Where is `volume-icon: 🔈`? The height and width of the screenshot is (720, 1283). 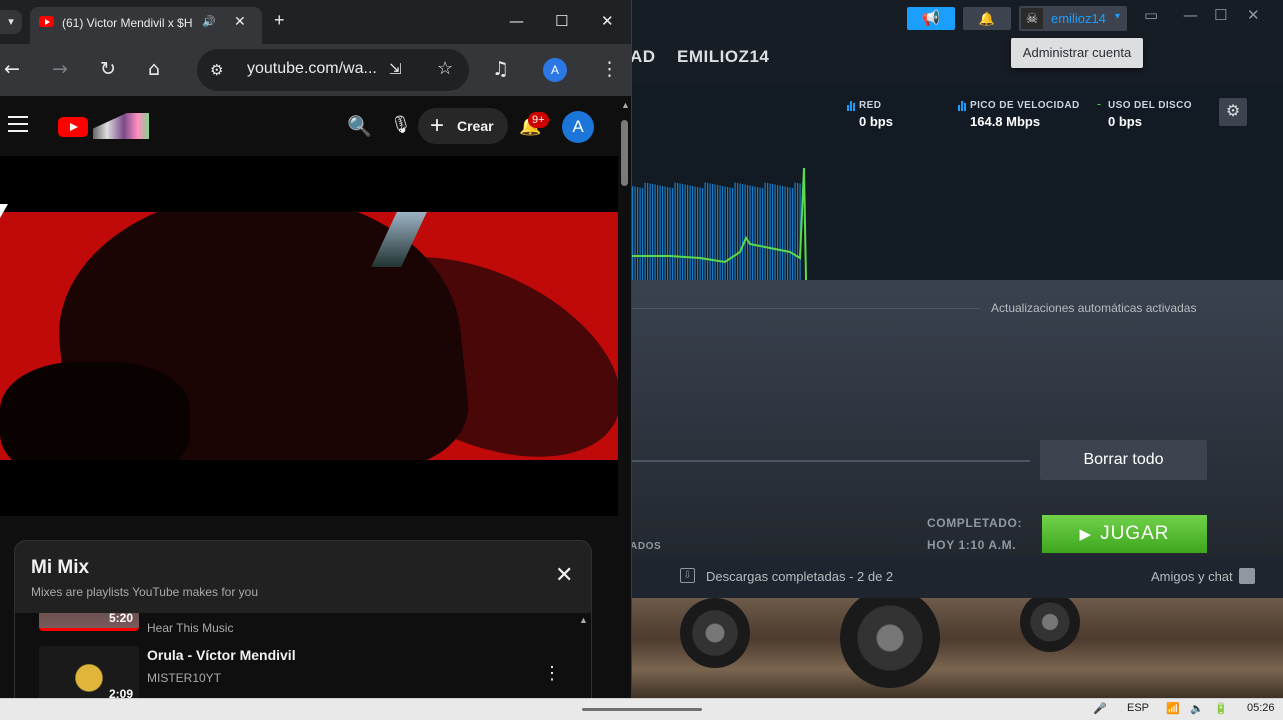 volume-icon: 🔈 is located at coordinates (1197, 708).